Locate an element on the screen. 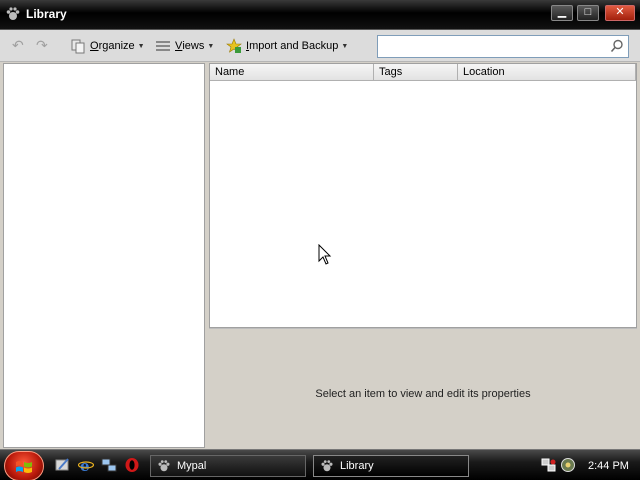 Image resolution: width=640 pixels, height=480 pixels. back-arrow-icon: ↶ is located at coordinates (20, 45).